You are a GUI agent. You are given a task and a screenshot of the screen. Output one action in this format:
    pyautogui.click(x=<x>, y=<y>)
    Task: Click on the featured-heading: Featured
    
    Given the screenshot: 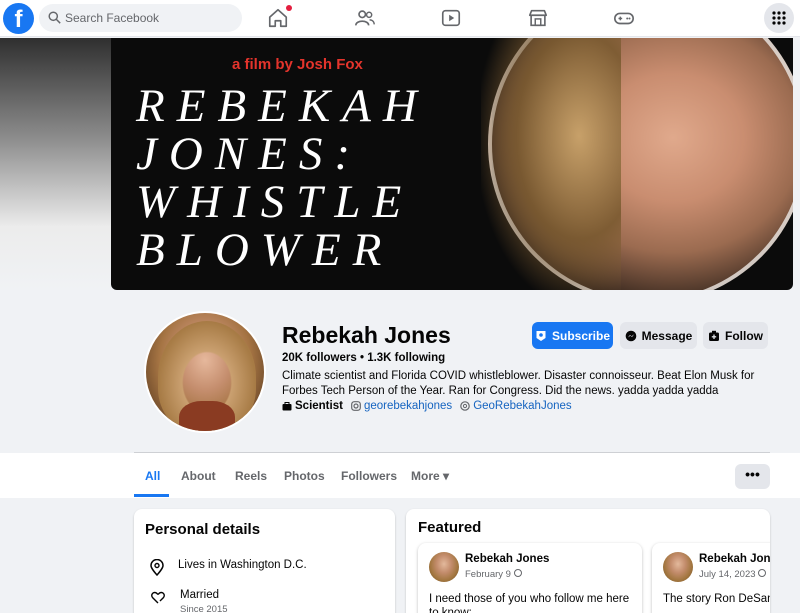 What is the action you would take?
    pyautogui.click(x=450, y=527)
    